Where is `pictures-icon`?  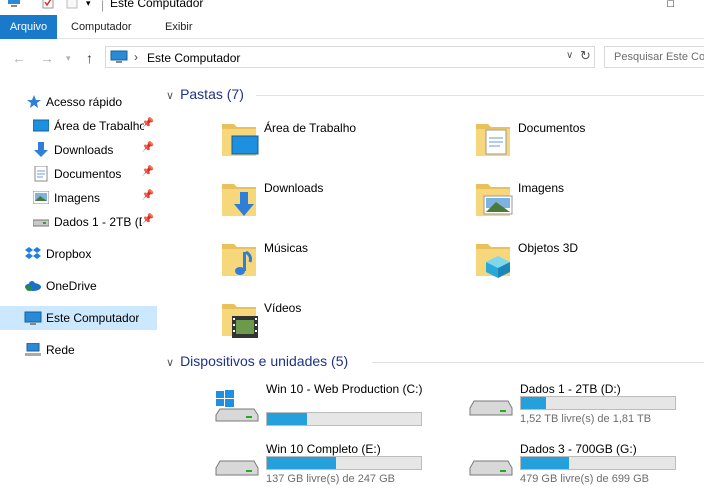 pictures-icon is located at coordinates (41, 197).